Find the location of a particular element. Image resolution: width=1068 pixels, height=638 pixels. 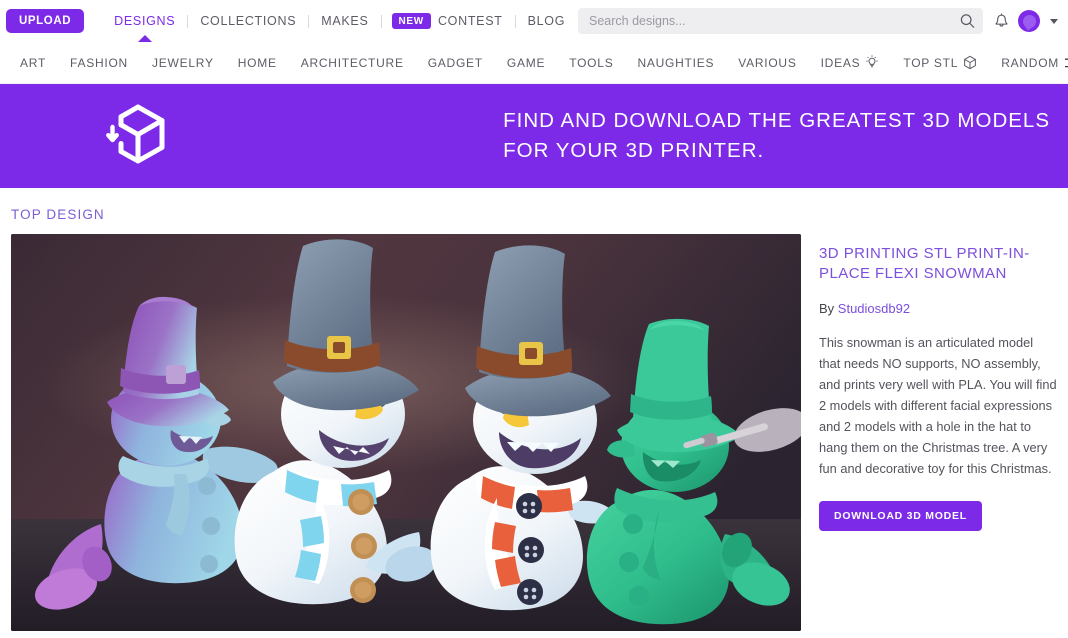

category-ideas: IDEAS is located at coordinates (850, 62).